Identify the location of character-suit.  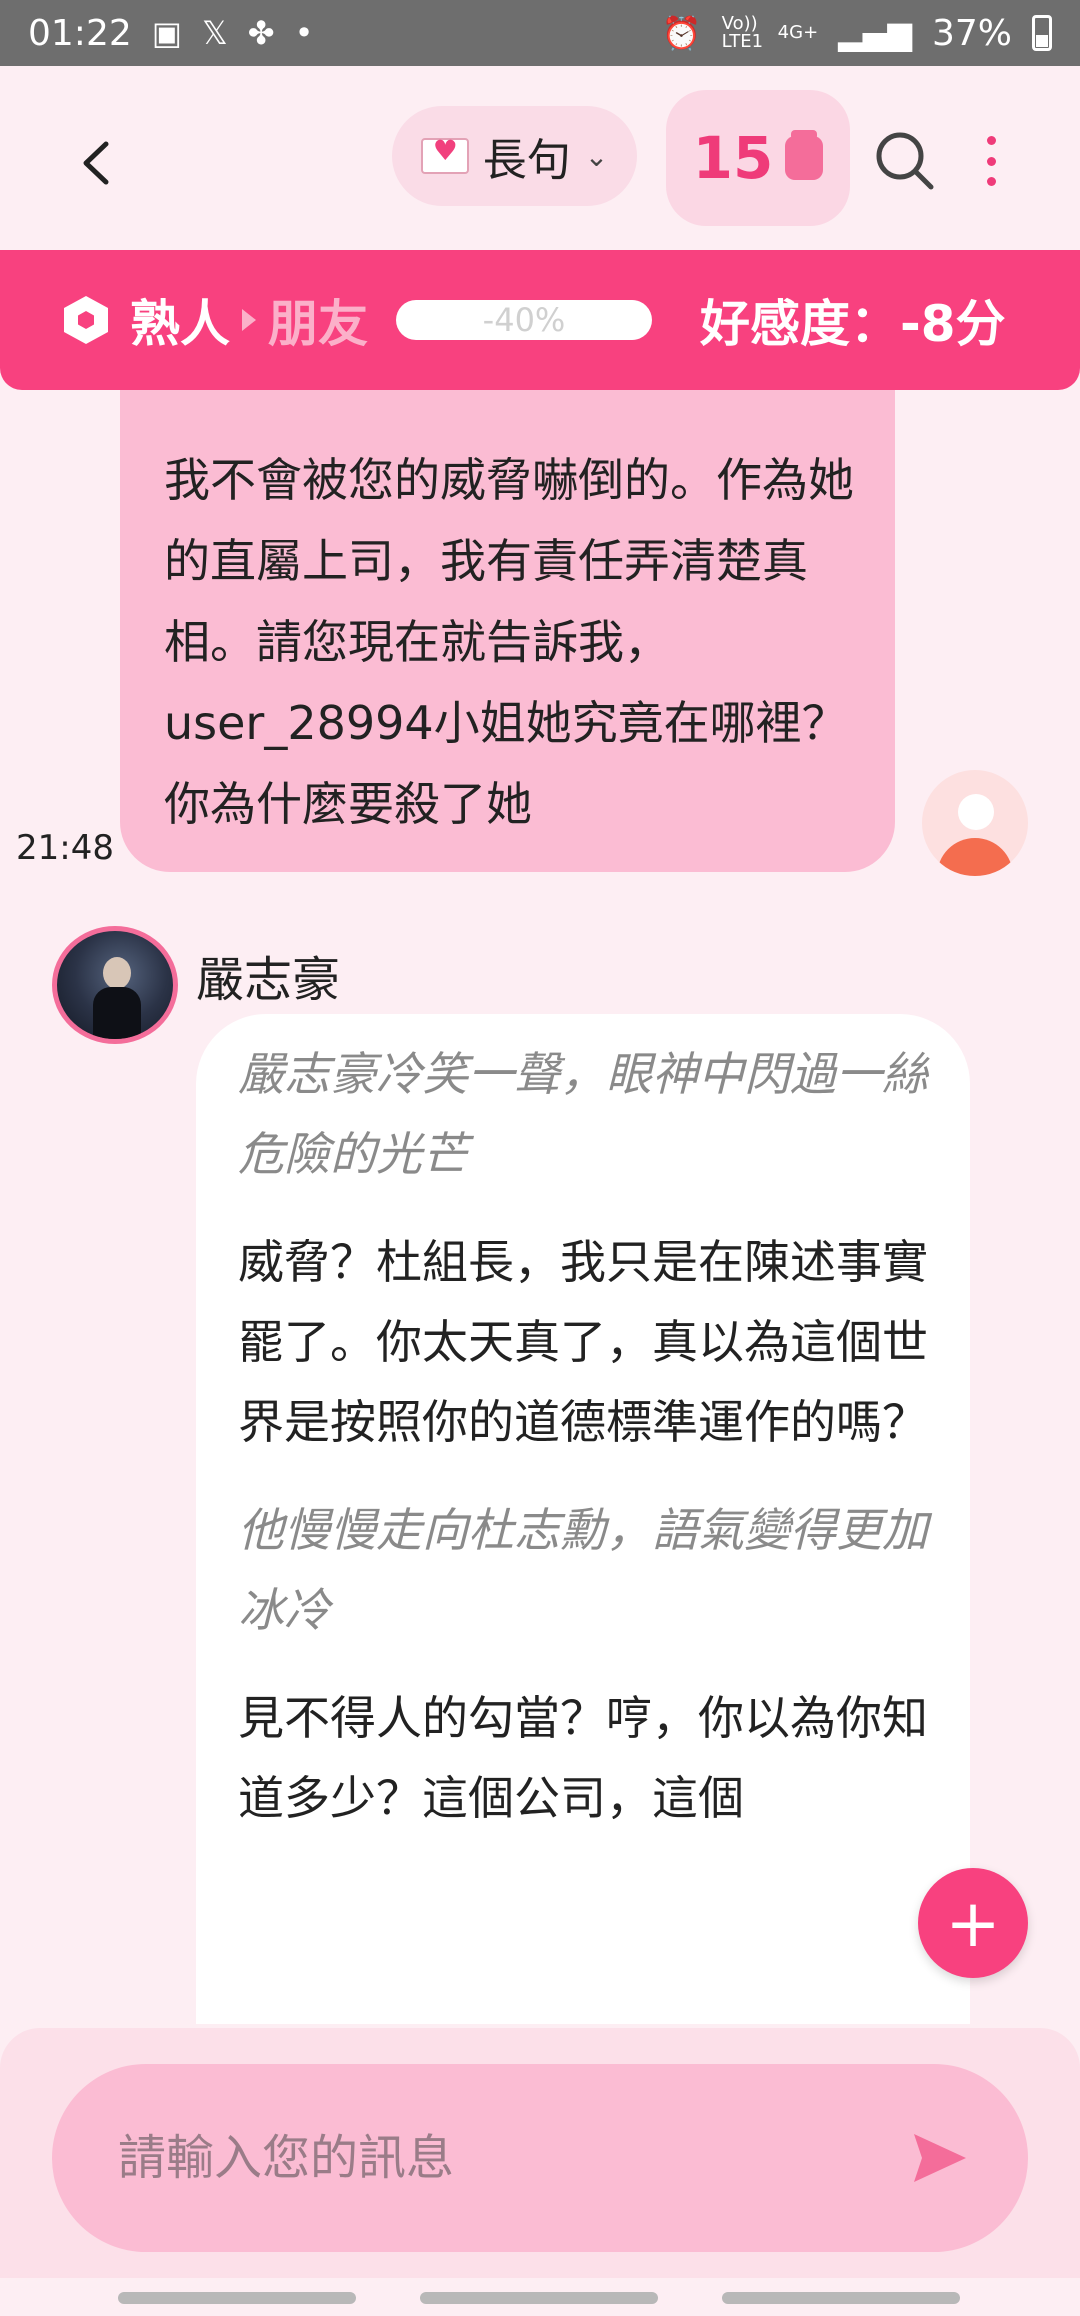
(117, 1013).